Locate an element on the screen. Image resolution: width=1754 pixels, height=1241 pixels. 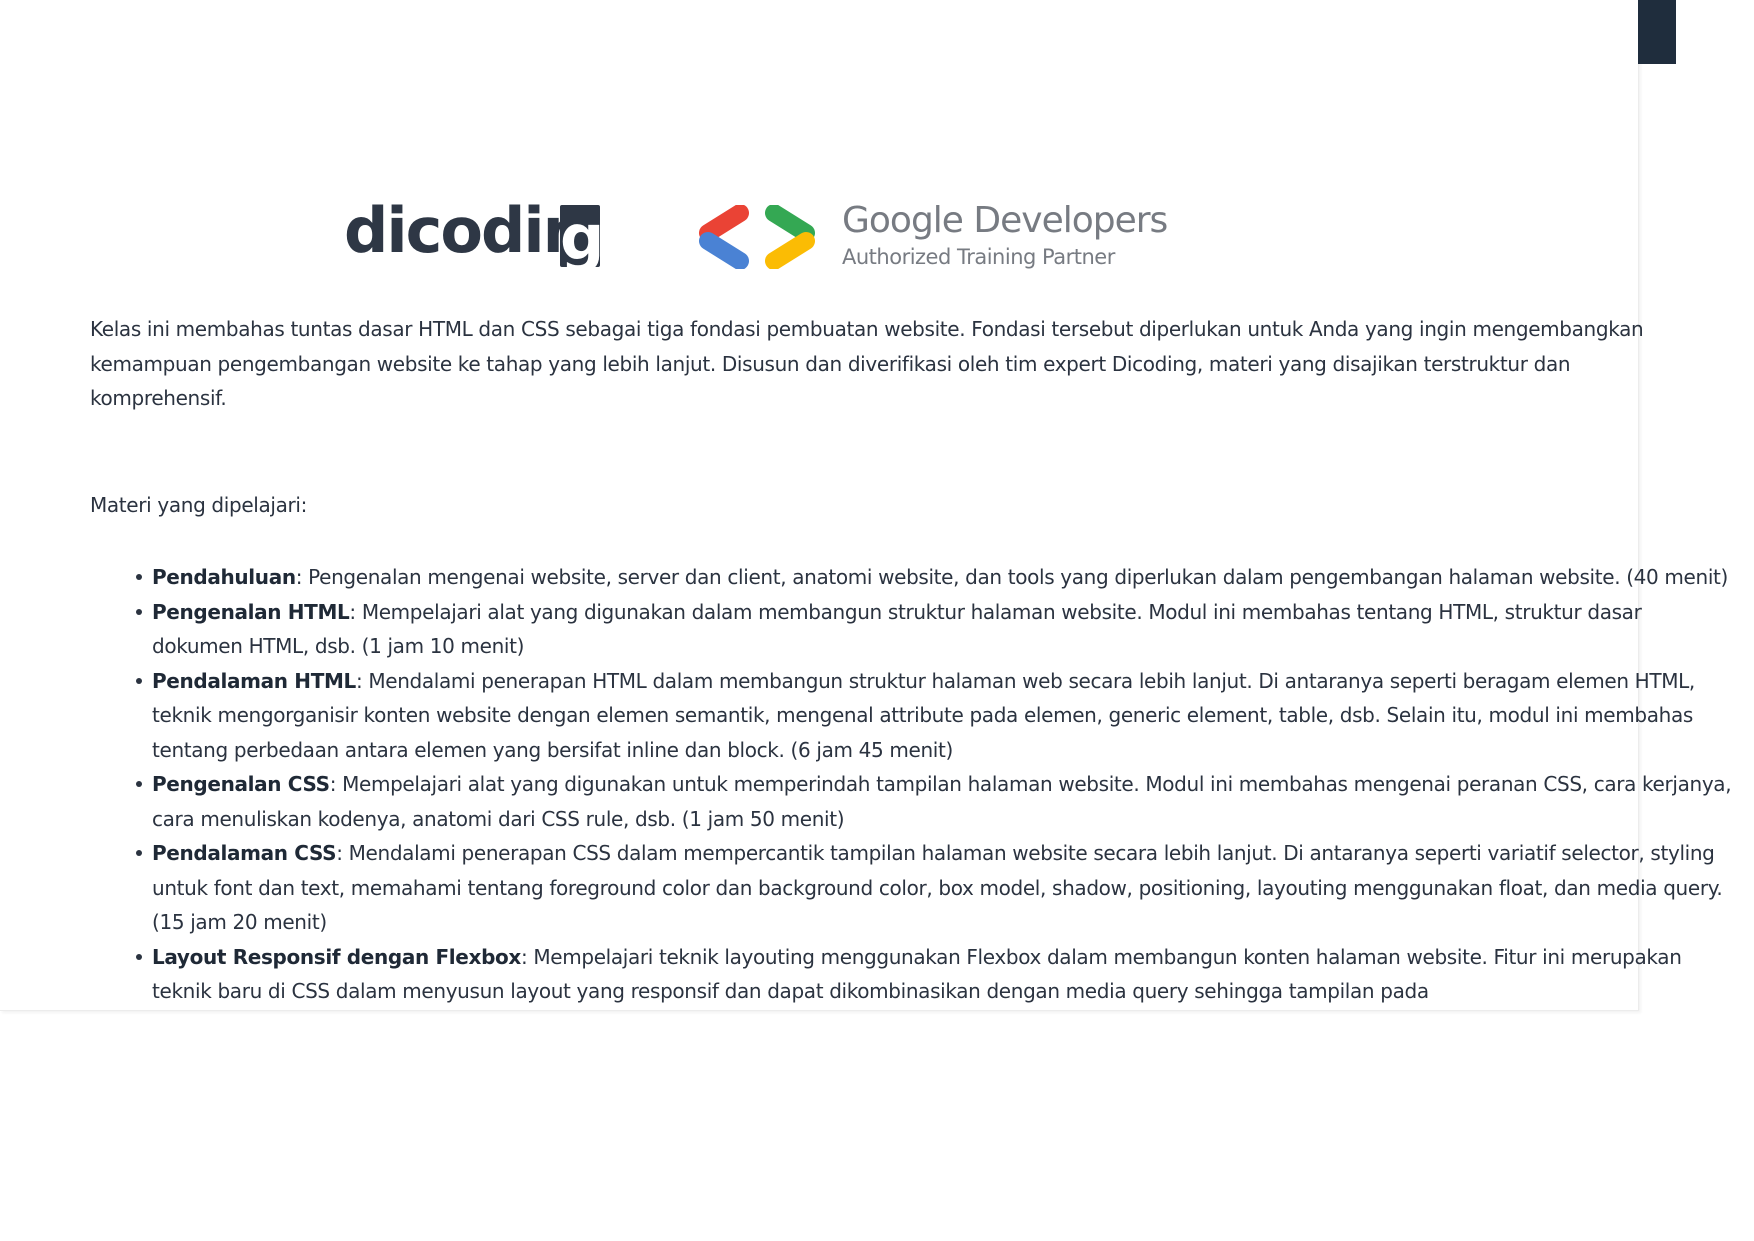
topic-title: Pendalaman HTML is located at coordinates (254, 680).